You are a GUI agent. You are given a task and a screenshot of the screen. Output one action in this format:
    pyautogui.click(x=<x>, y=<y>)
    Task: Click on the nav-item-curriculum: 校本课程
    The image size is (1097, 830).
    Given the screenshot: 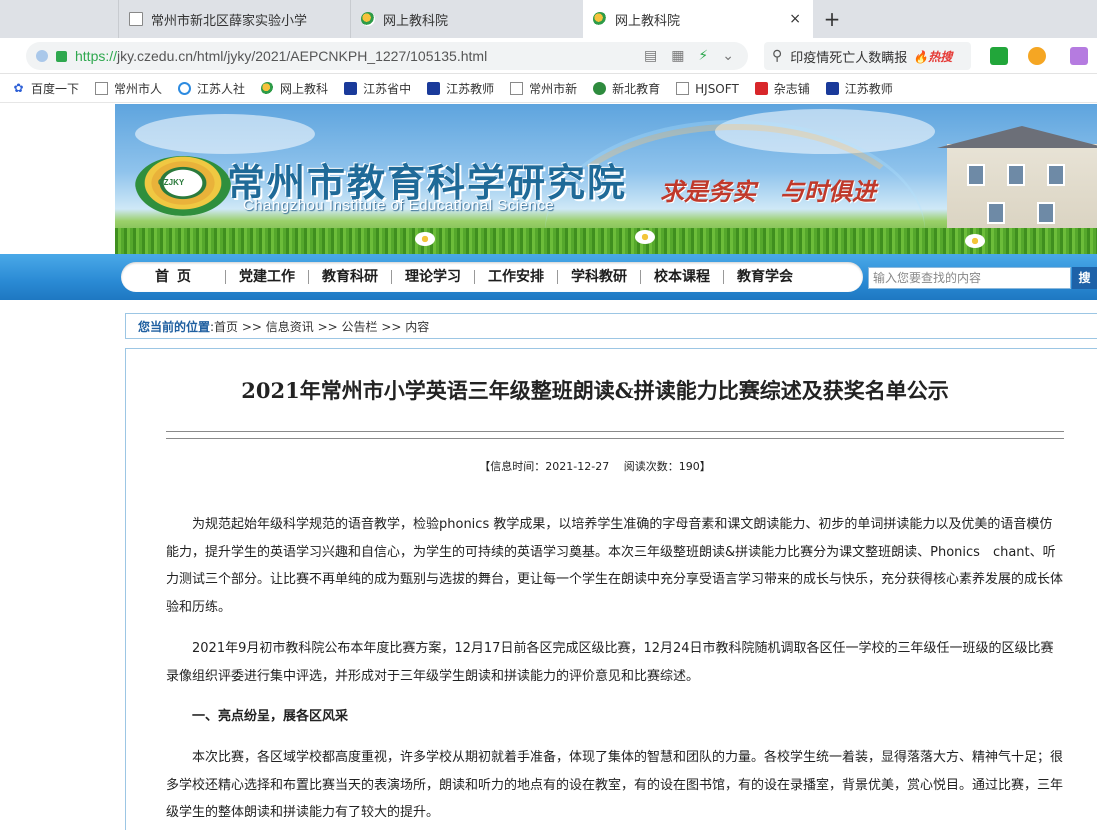 What is the action you would take?
    pyautogui.click(x=682, y=277)
    